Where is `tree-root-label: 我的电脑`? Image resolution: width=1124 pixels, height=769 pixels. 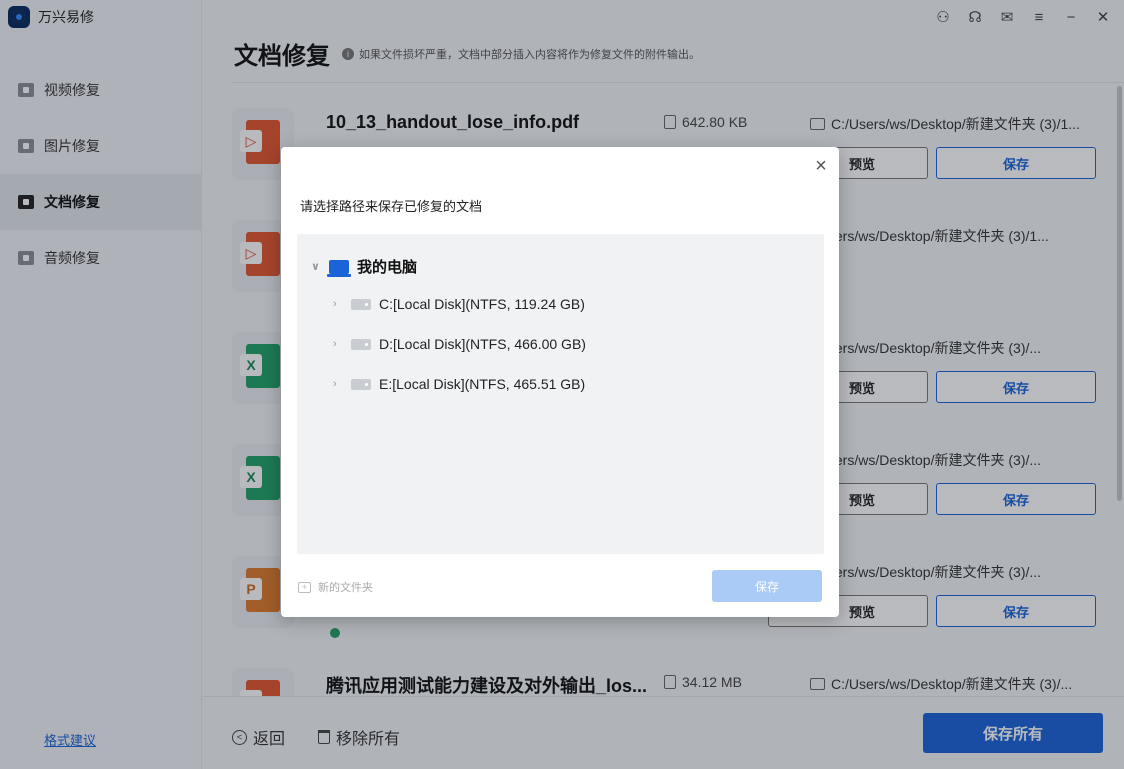
tree-root-label: 我的电脑 is located at coordinates (387, 267).